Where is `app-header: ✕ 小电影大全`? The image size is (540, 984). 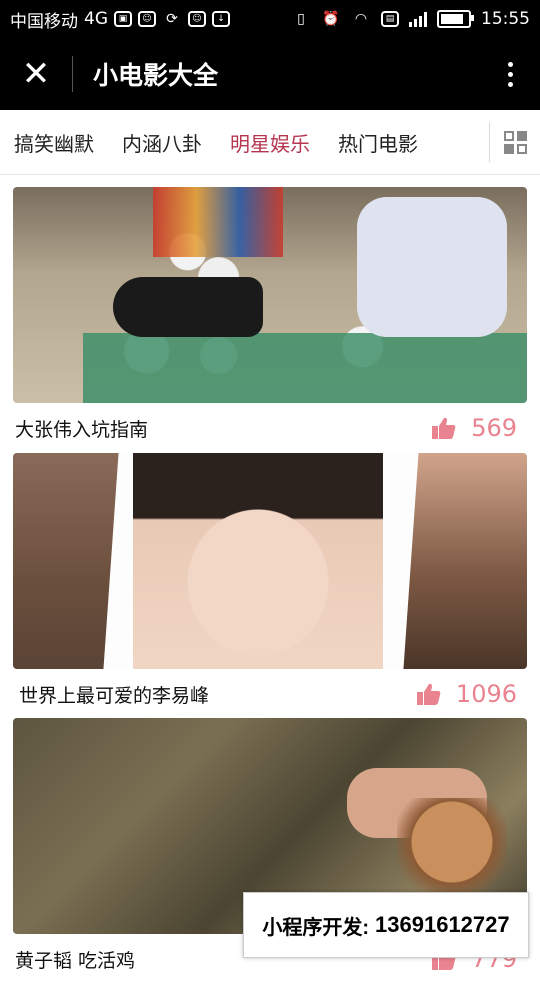 app-header: ✕ 小电影大全 is located at coordinates (270, 74).